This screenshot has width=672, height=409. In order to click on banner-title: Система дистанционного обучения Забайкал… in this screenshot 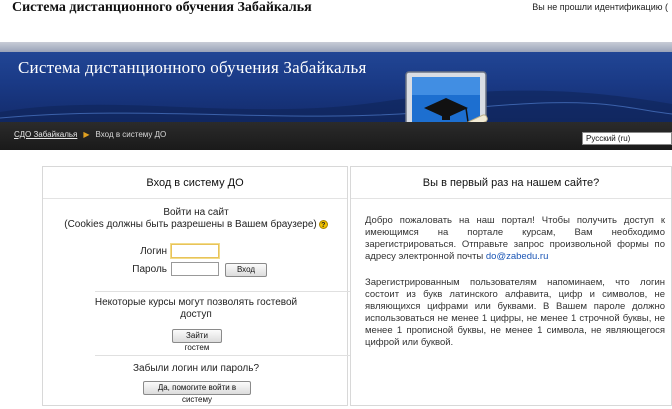, I will do `click(192, 67)`.